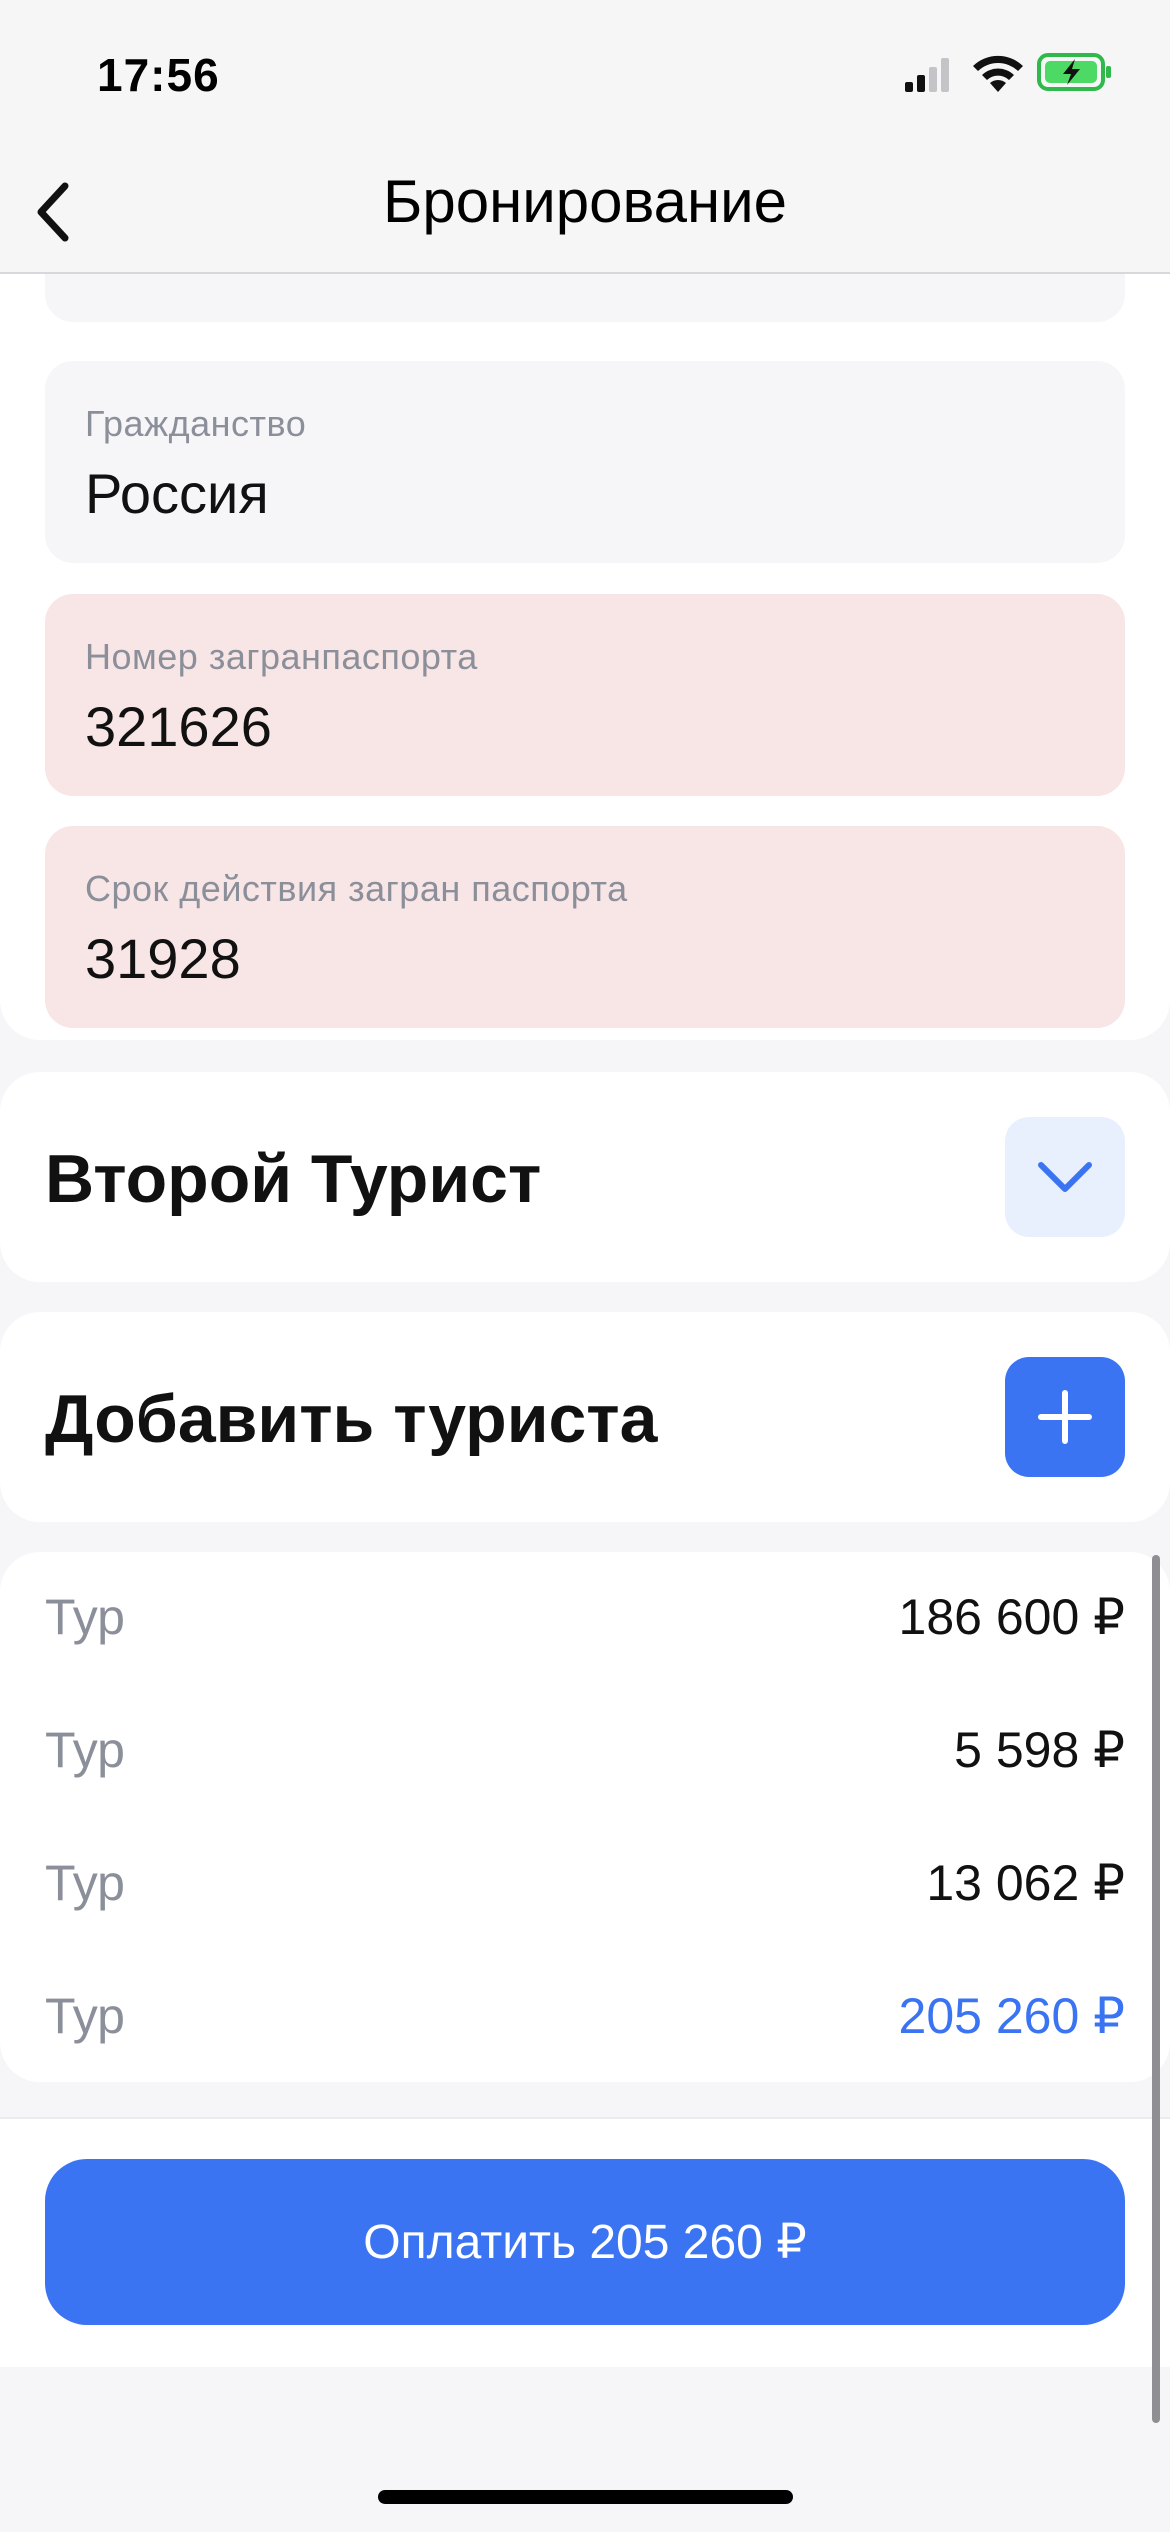 Image resolution: width=1170 pixels, height=2532 pixels. I want to click on second-tourist-card: Второй Турист, so click(585, 1177).